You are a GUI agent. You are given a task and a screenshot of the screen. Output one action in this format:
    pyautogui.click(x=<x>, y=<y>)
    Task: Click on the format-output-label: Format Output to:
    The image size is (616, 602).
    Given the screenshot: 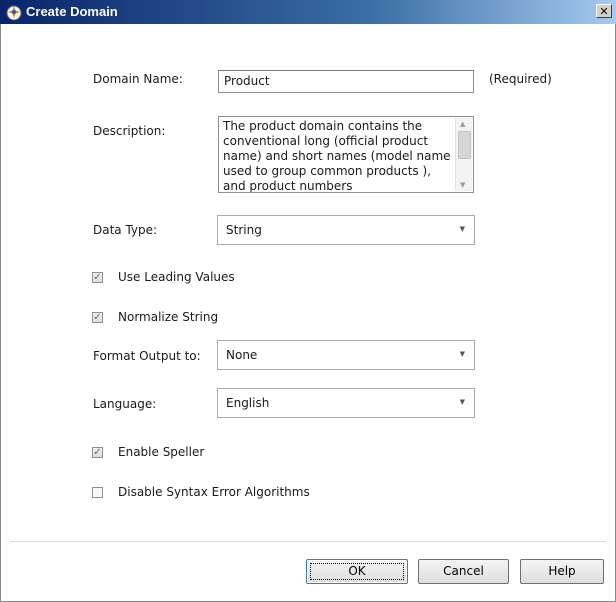 What is the action you would take?
    pyautogui.click(x=147, y=356)
    